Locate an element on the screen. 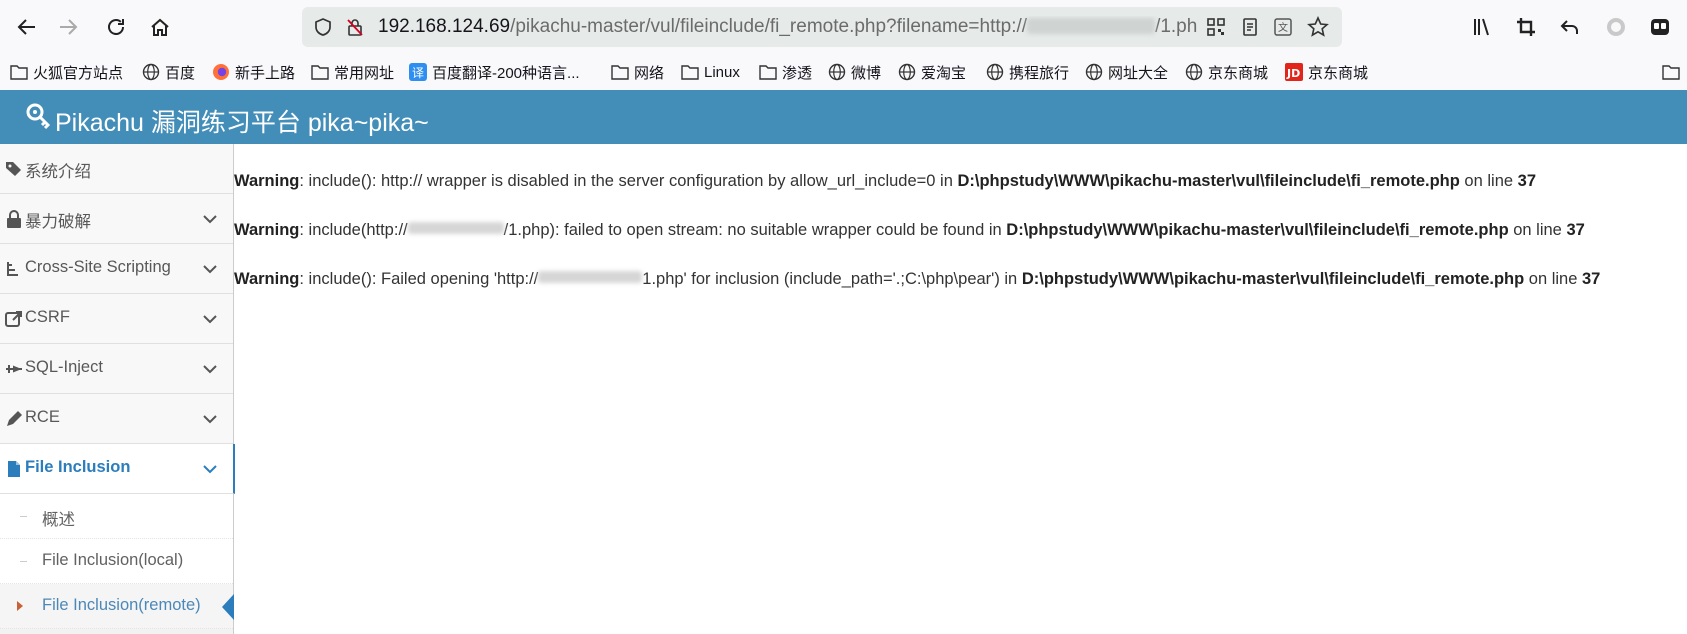 The height and width of the screenshot is (634, 1687). undo-icon is located at coordinates (1569, 27).